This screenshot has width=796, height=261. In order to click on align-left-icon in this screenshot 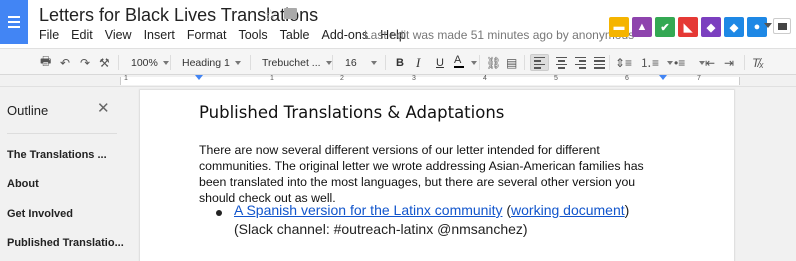, I will do `click(539, 62)`.